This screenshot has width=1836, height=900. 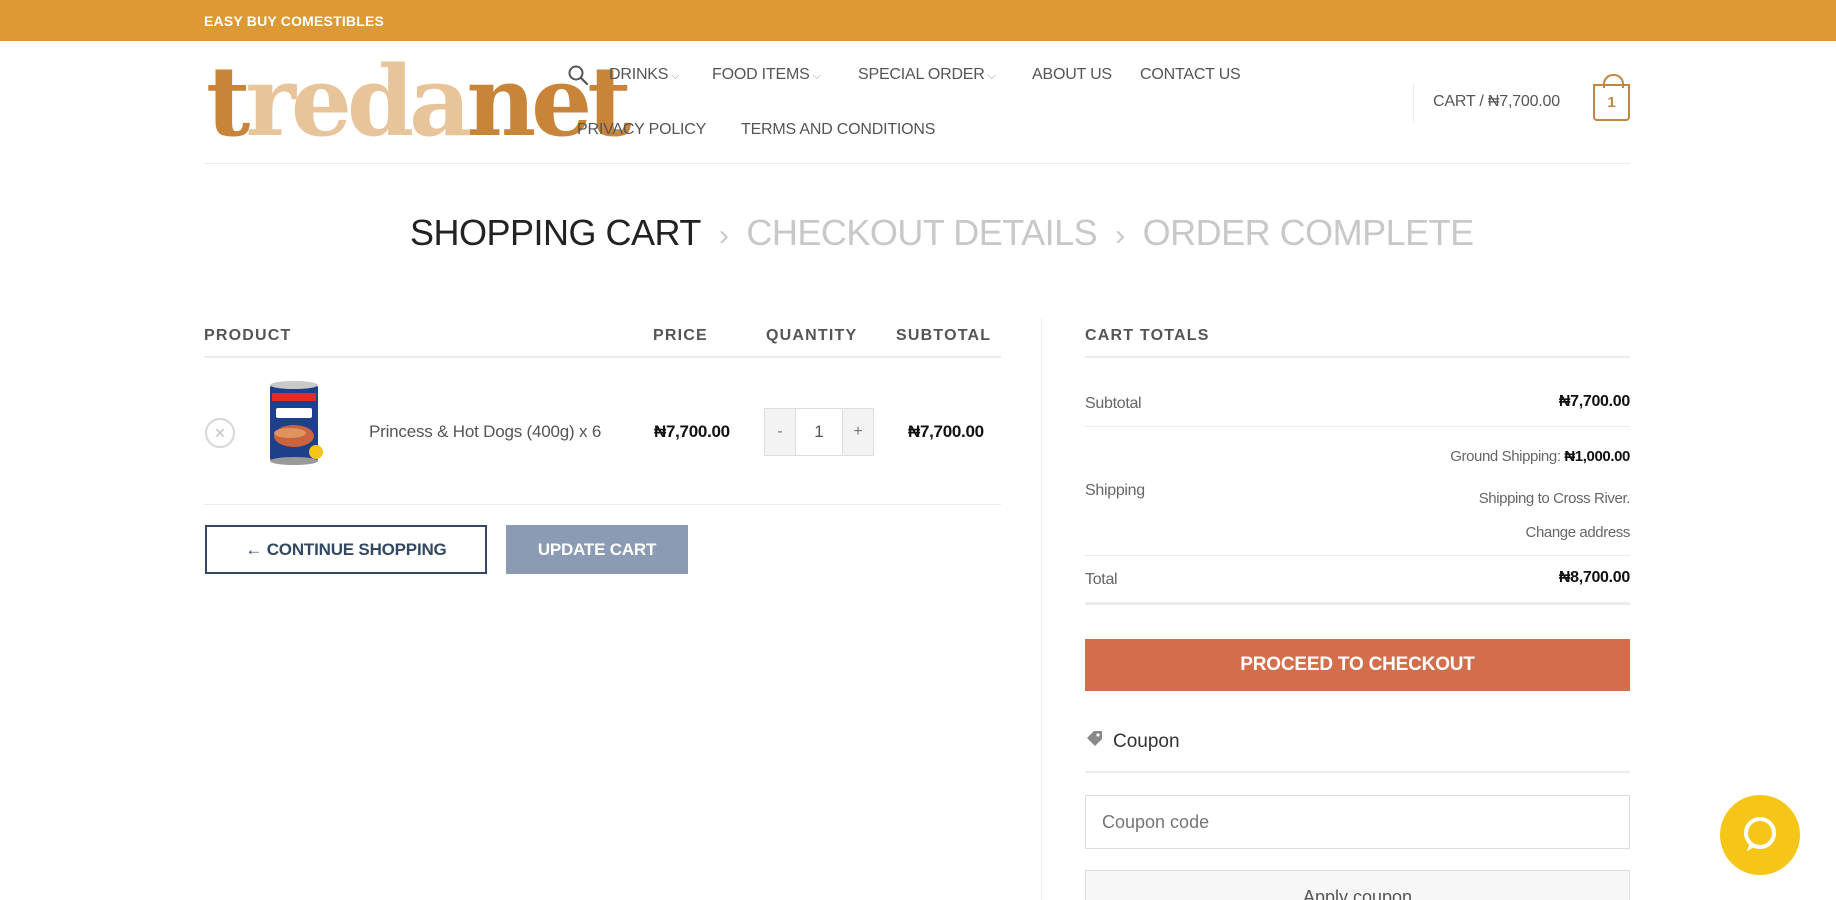 I want to click on column-header-quantity: QUANTITY, so click(x=812, y=335).